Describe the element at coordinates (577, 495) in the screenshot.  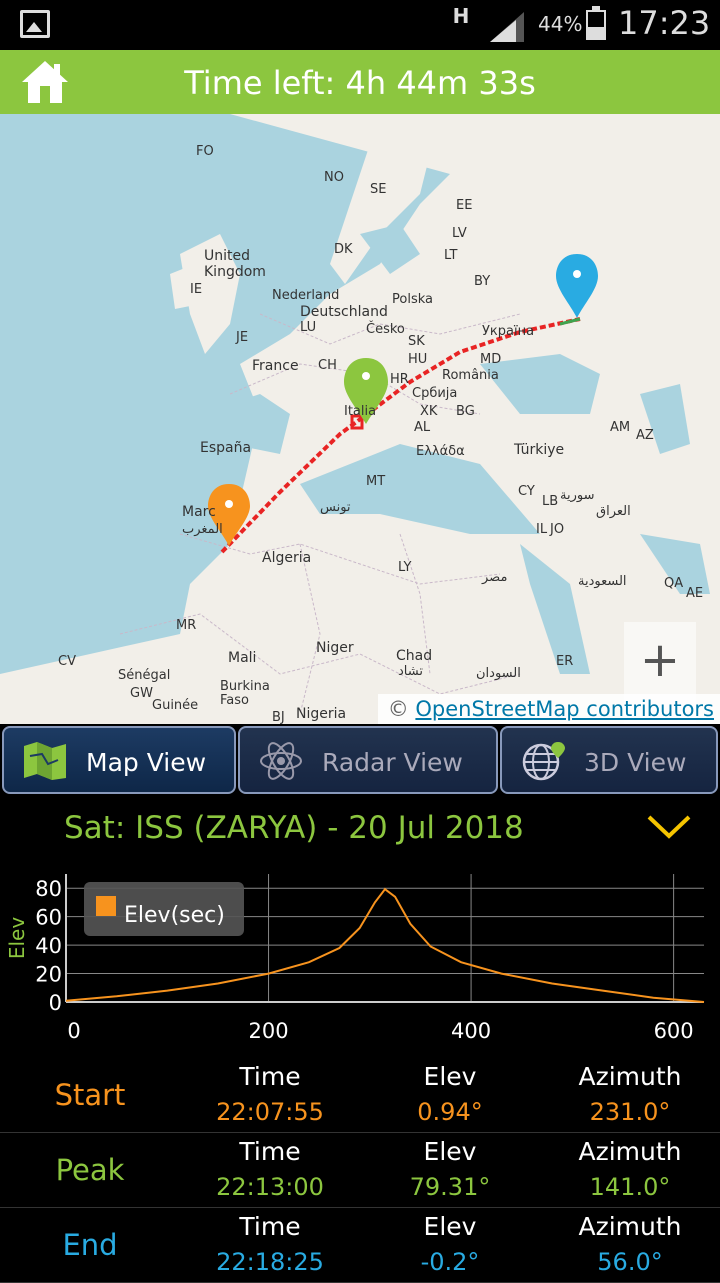
I see `map-label: سورية` at that location.